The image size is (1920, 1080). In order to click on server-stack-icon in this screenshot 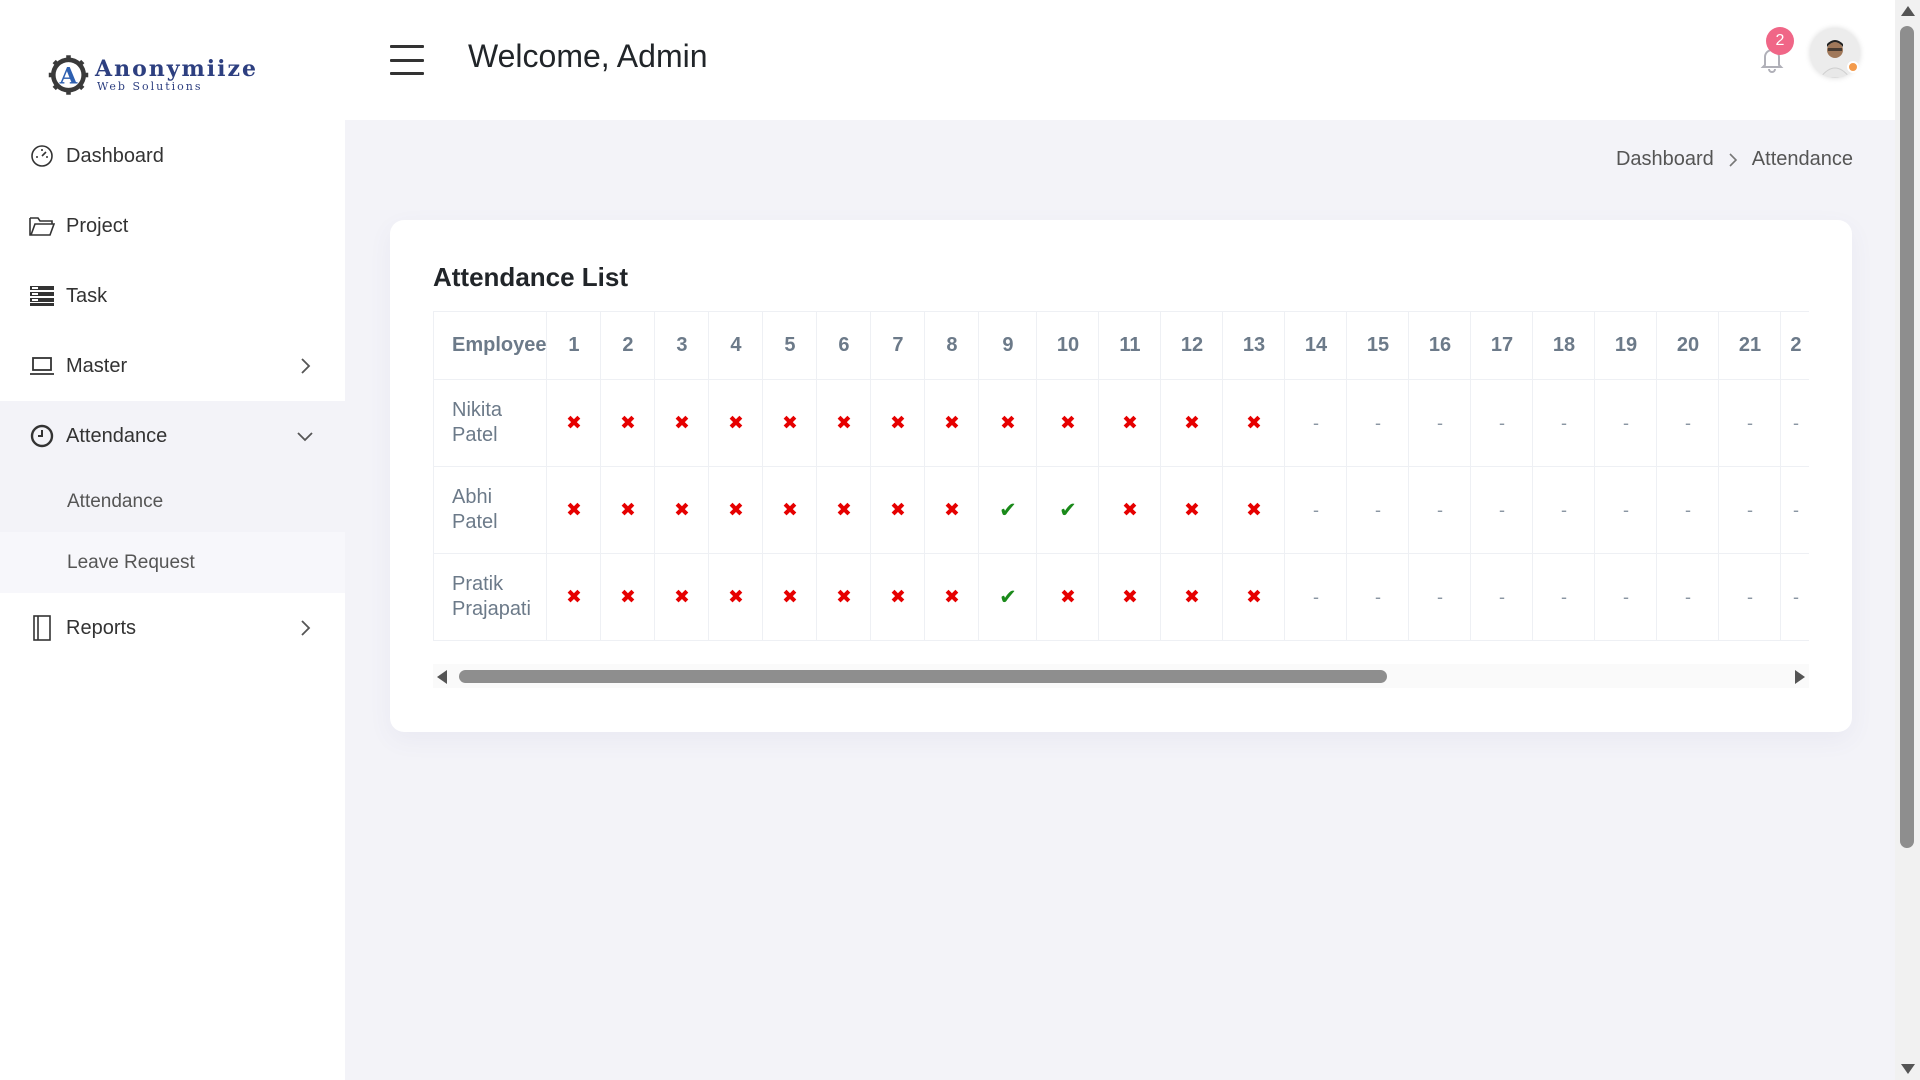, I will do `click(42, 296)`.